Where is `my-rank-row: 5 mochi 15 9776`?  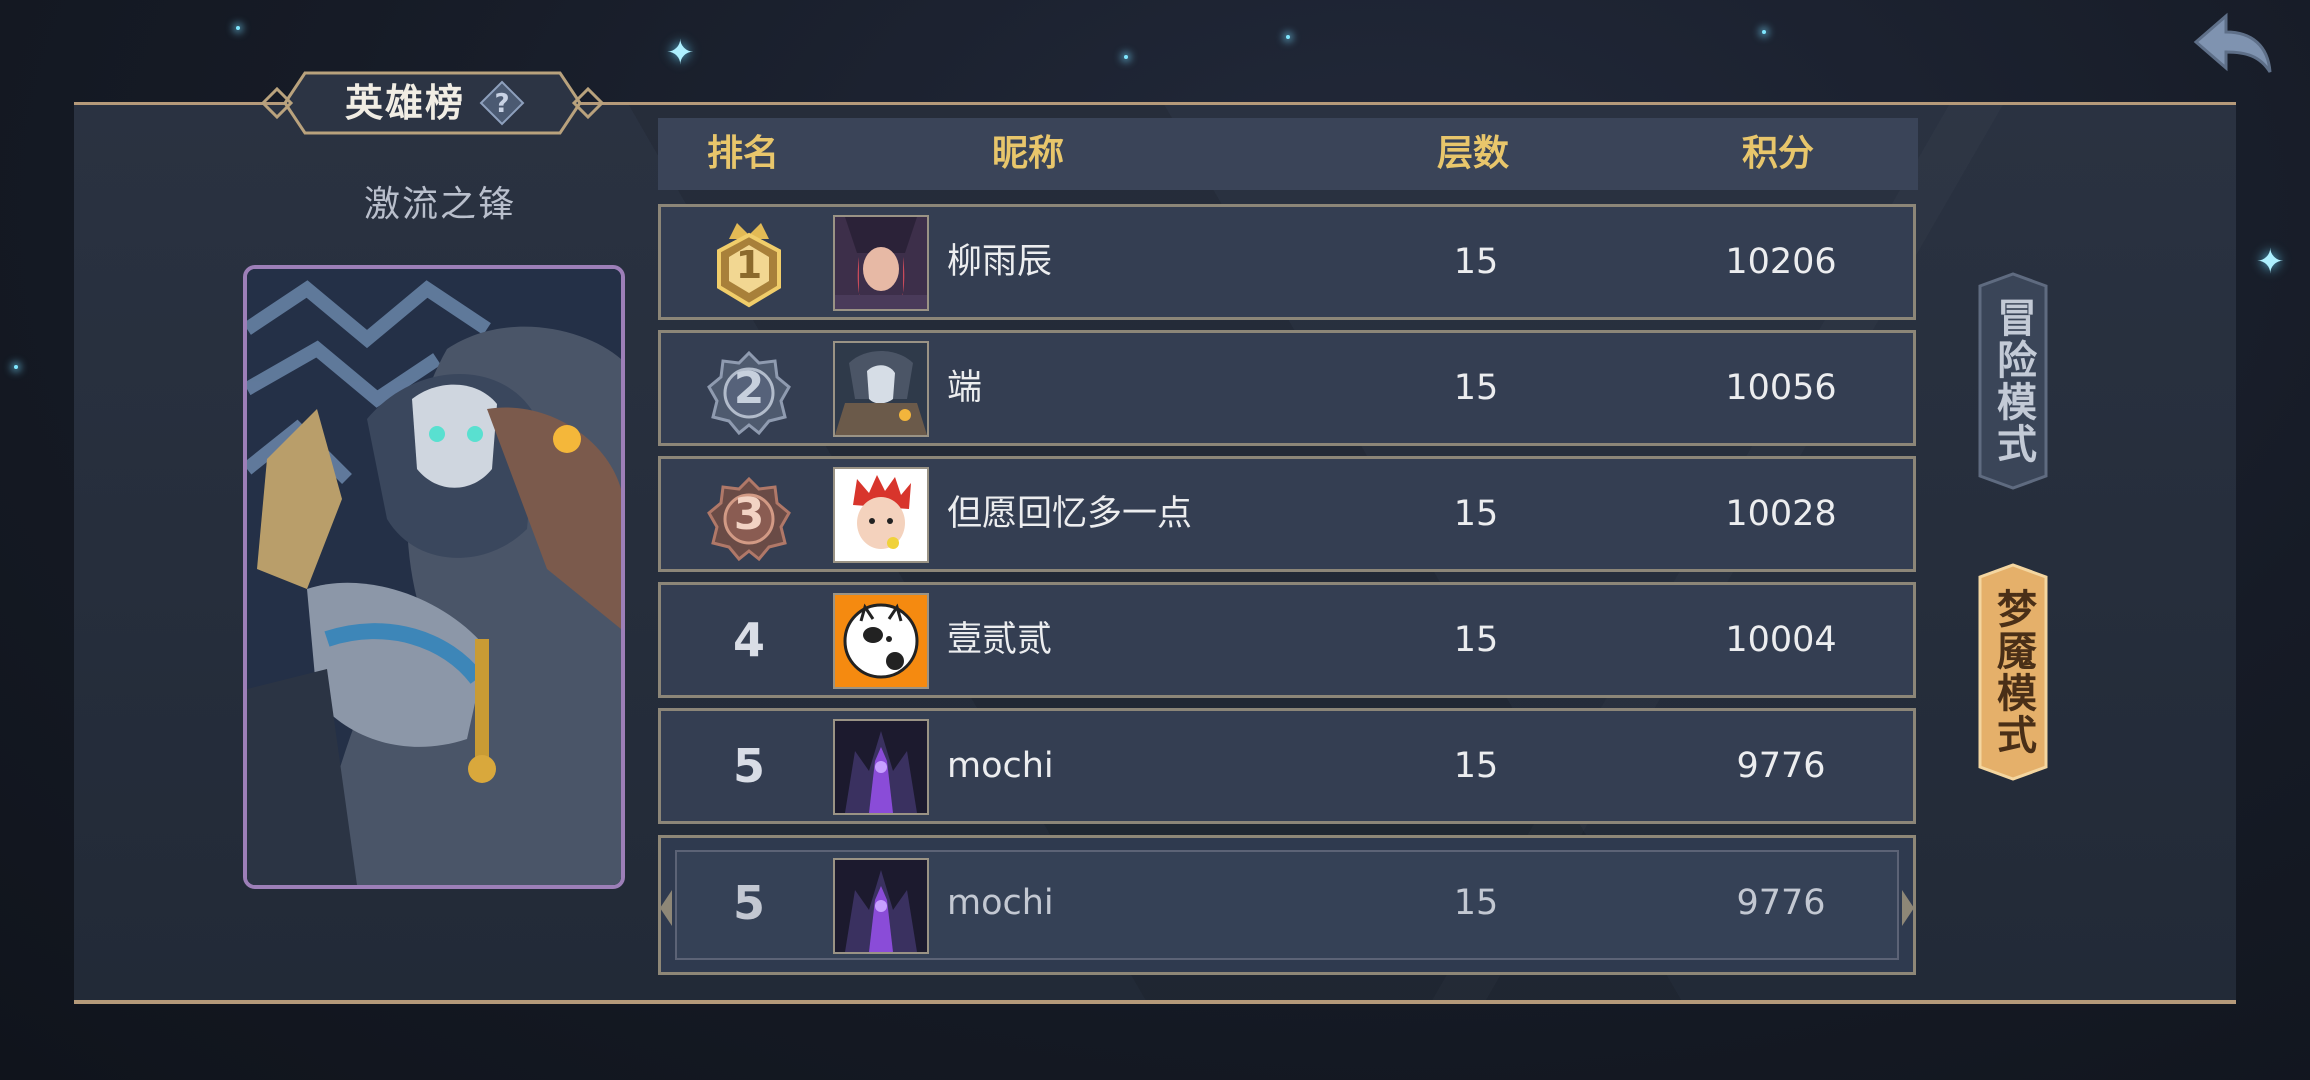 my-rank-row: 5 mochi 15 9776 is located at coordinates (1287, 905).